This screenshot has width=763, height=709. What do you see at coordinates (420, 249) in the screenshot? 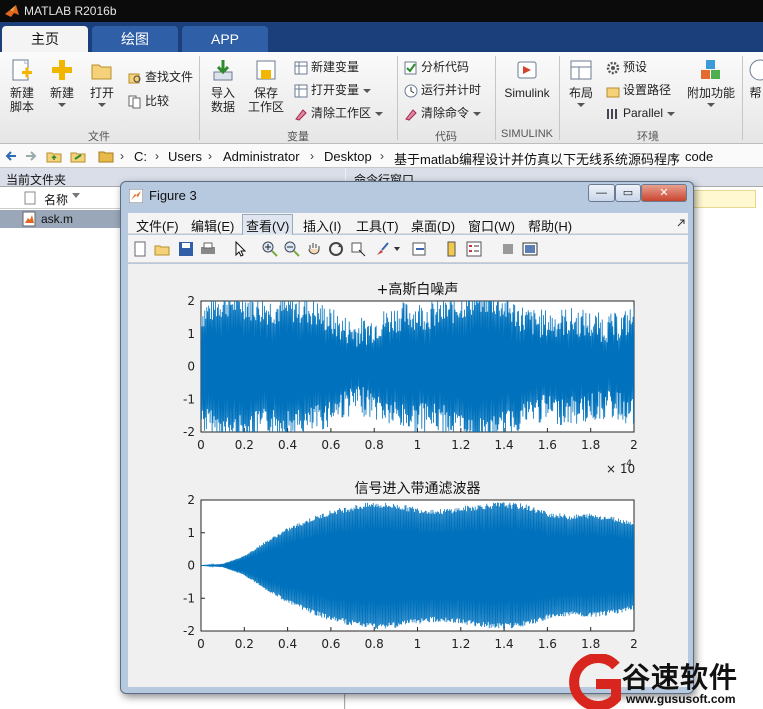
I see `link-plot-icon` at bounding box center [420, 249].